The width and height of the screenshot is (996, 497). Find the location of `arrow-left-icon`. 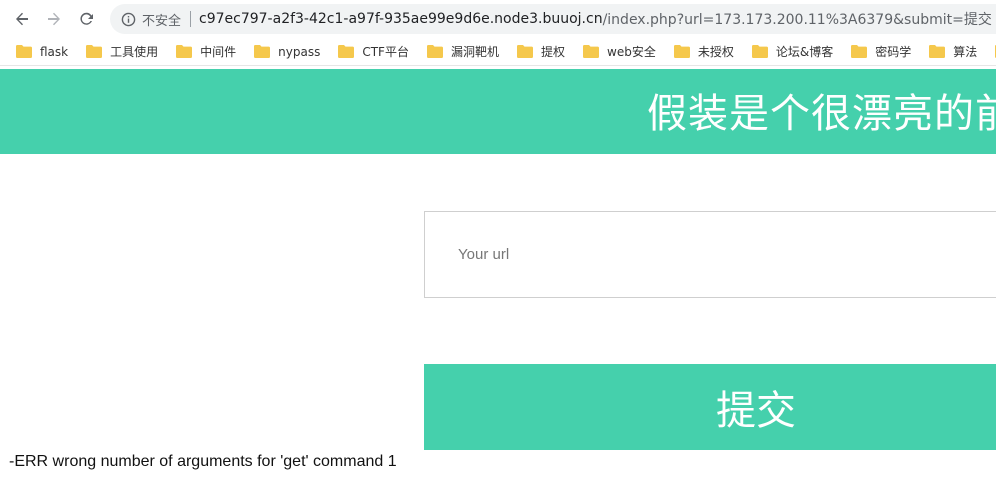

arrow-left-icon is located at coordinates (22, 19).